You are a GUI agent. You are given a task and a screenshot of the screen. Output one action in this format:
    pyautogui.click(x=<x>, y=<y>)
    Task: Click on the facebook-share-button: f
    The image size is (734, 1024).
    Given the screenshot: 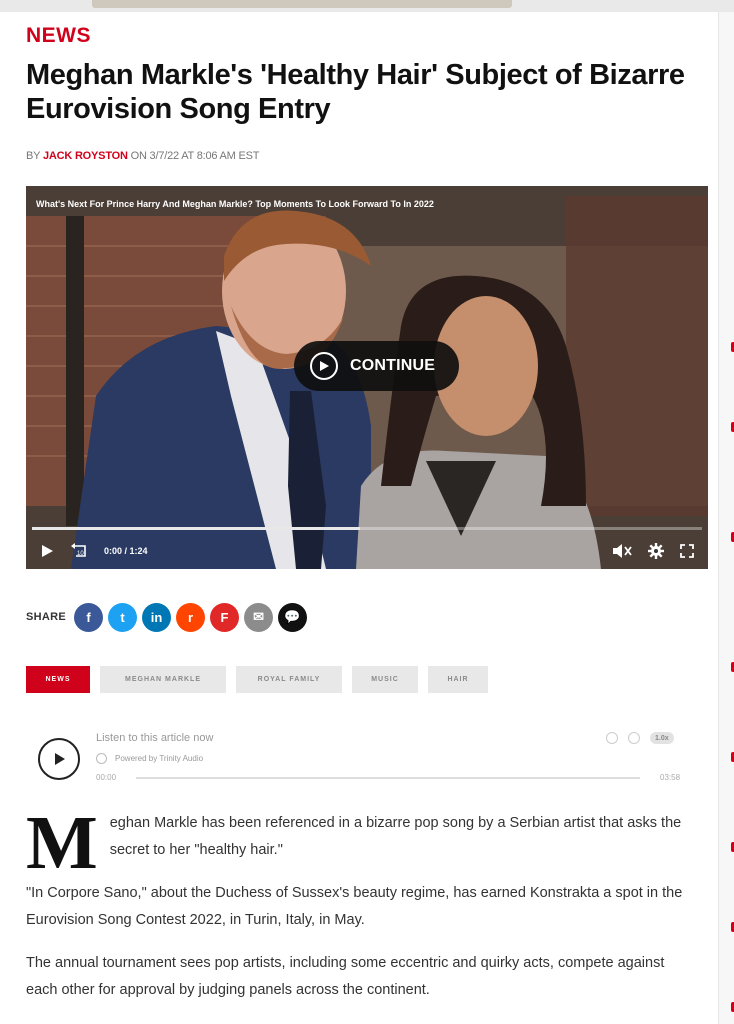 What is the action you would take?
    pyautogui.click(x=89, y=617)
    